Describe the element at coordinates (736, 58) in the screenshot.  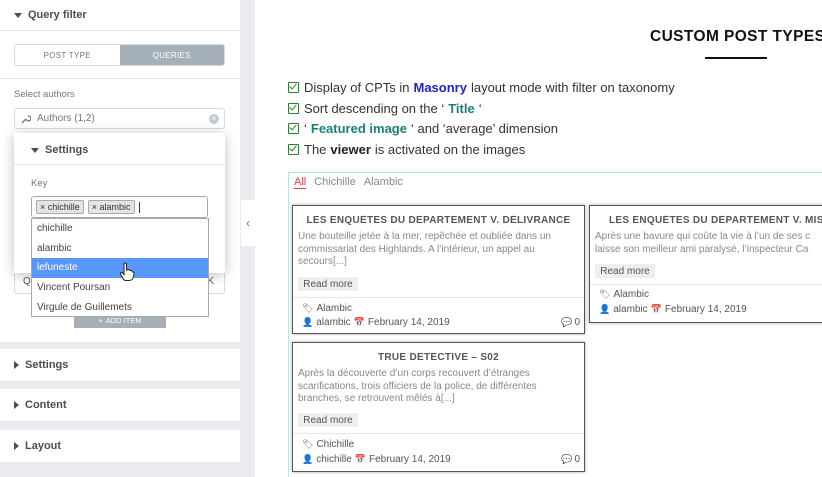
I see `title-underline` at that location.